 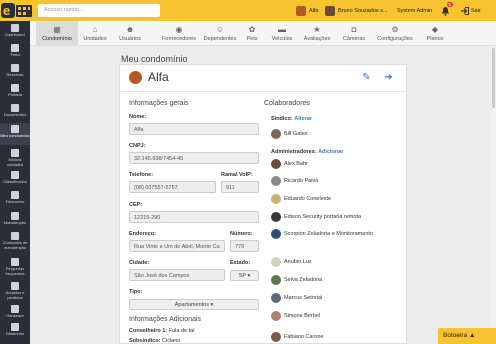 What do you see at coordinates (138, 117) in the screenshot?
I see `name-label: Nome:` at bounding box center [138, 117].